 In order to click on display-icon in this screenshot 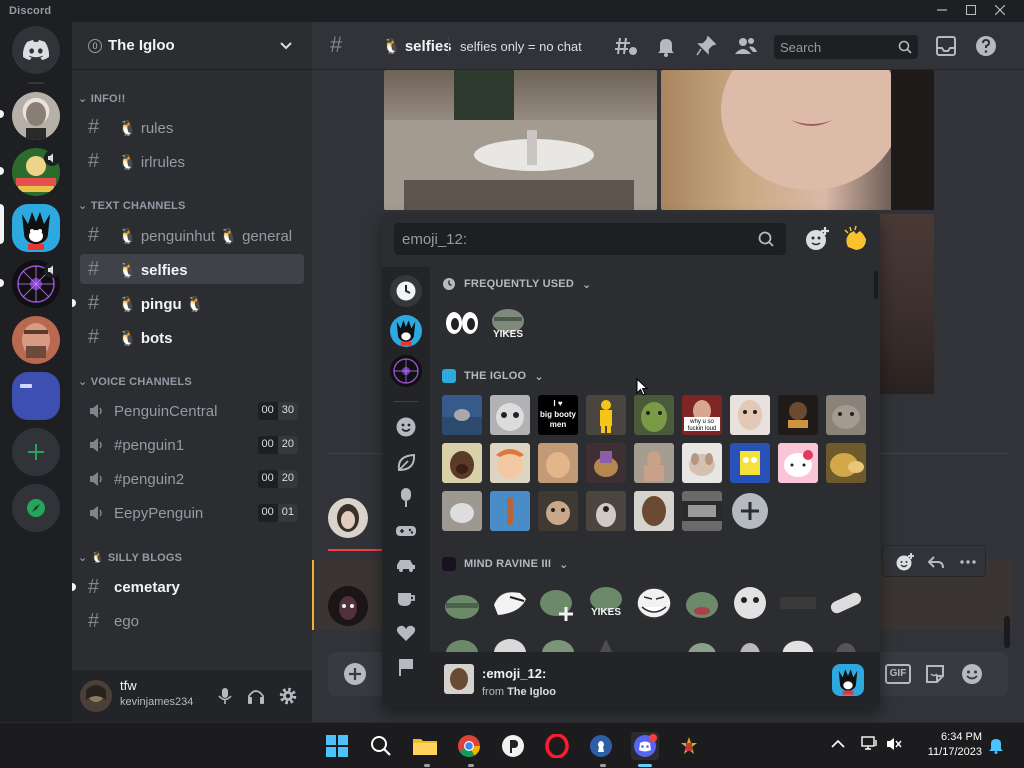, I will do `click(870, 744)`.